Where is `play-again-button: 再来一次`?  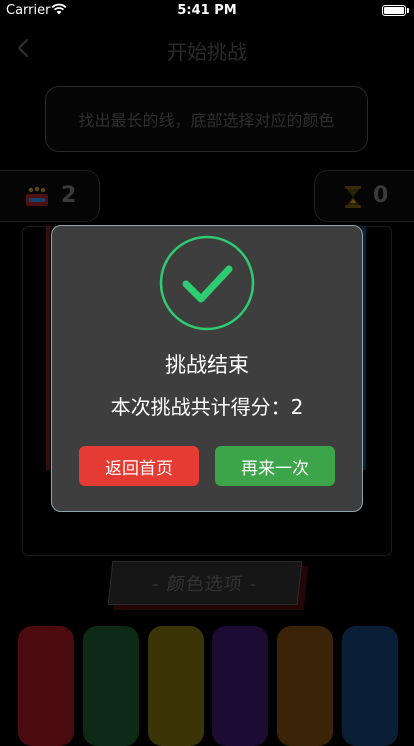
play-again-button: 再来一次 is located at coordinates (275, 466).